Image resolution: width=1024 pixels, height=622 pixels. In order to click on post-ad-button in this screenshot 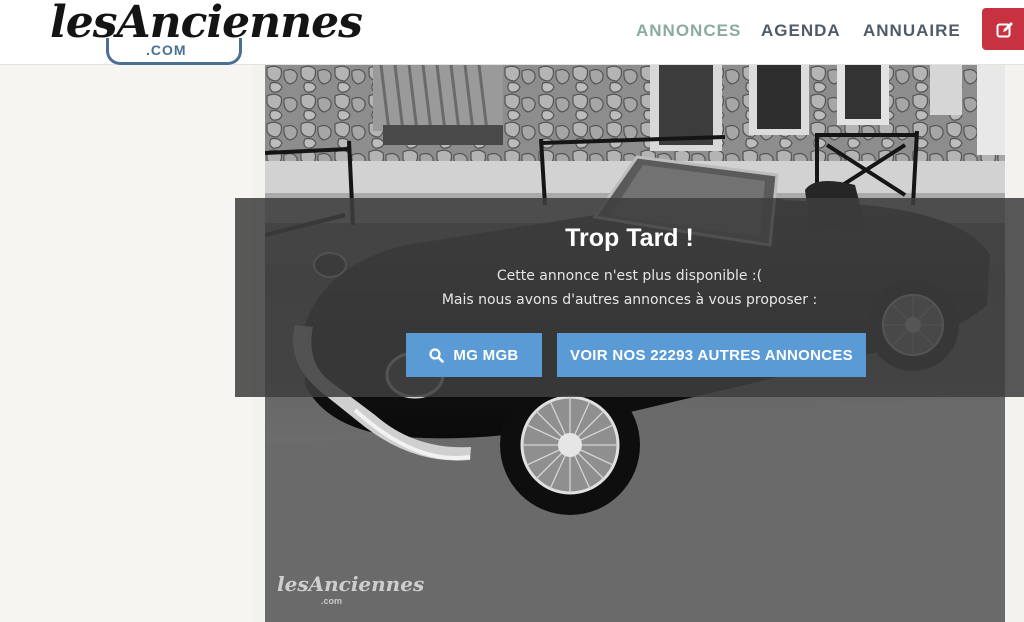, I will do `click(1003, 29)`.